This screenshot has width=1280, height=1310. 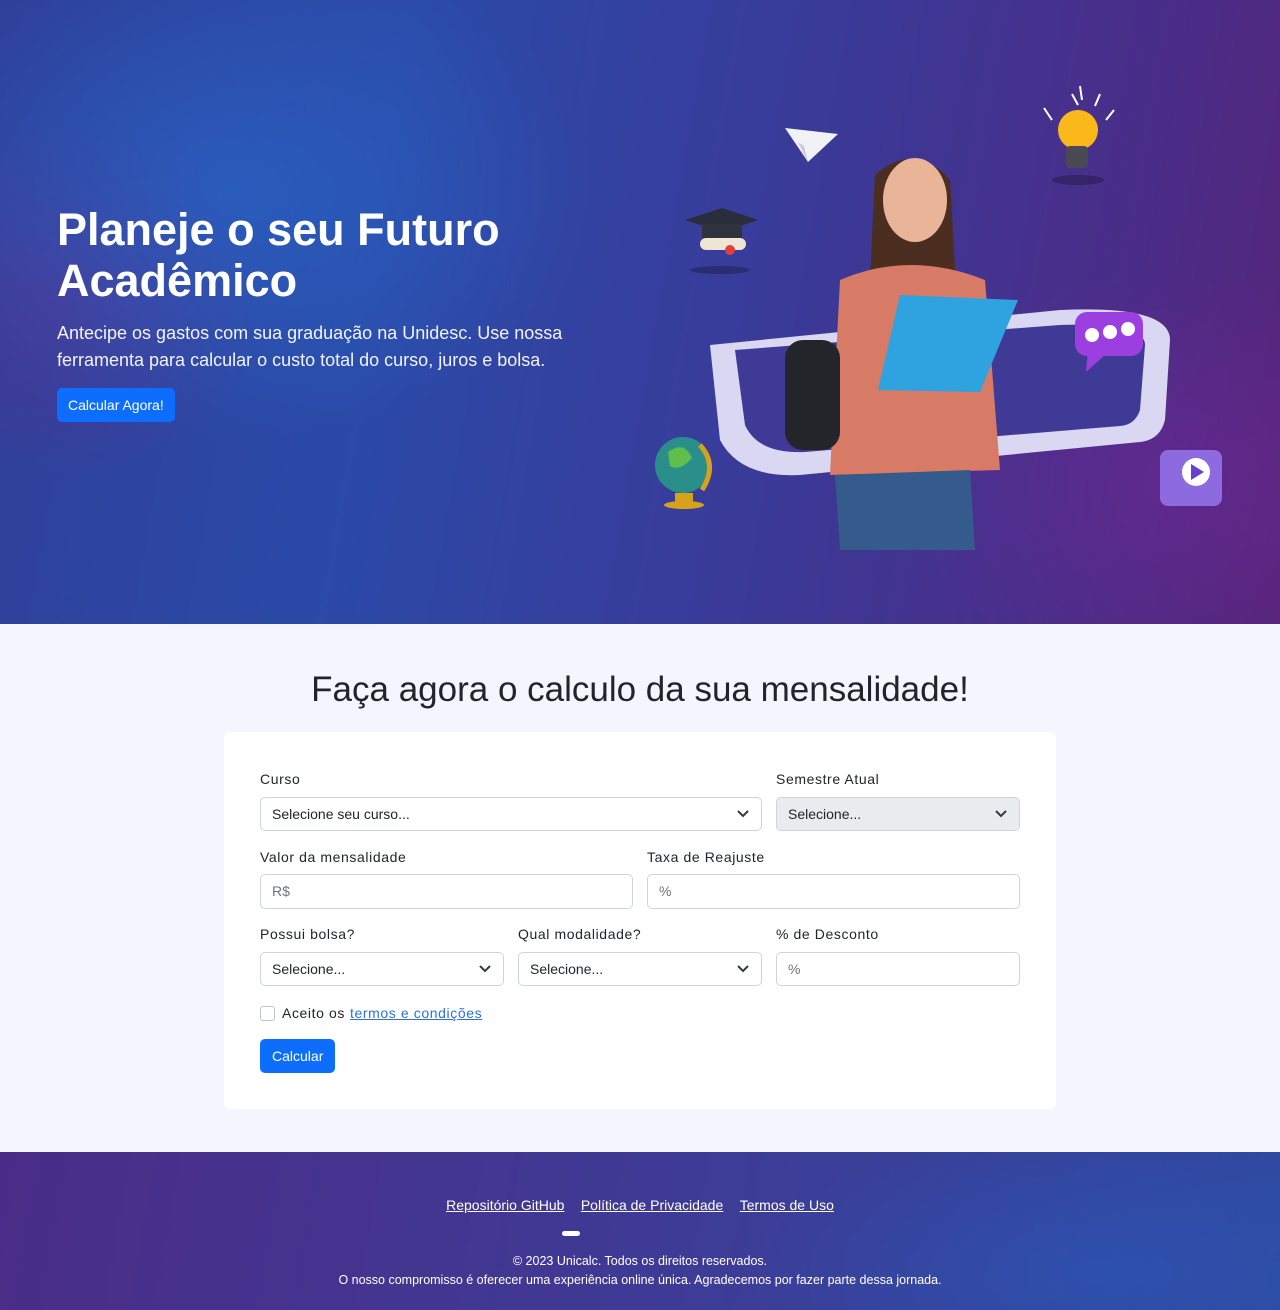 I want to click on student-figure, so click(x=901, y=354).